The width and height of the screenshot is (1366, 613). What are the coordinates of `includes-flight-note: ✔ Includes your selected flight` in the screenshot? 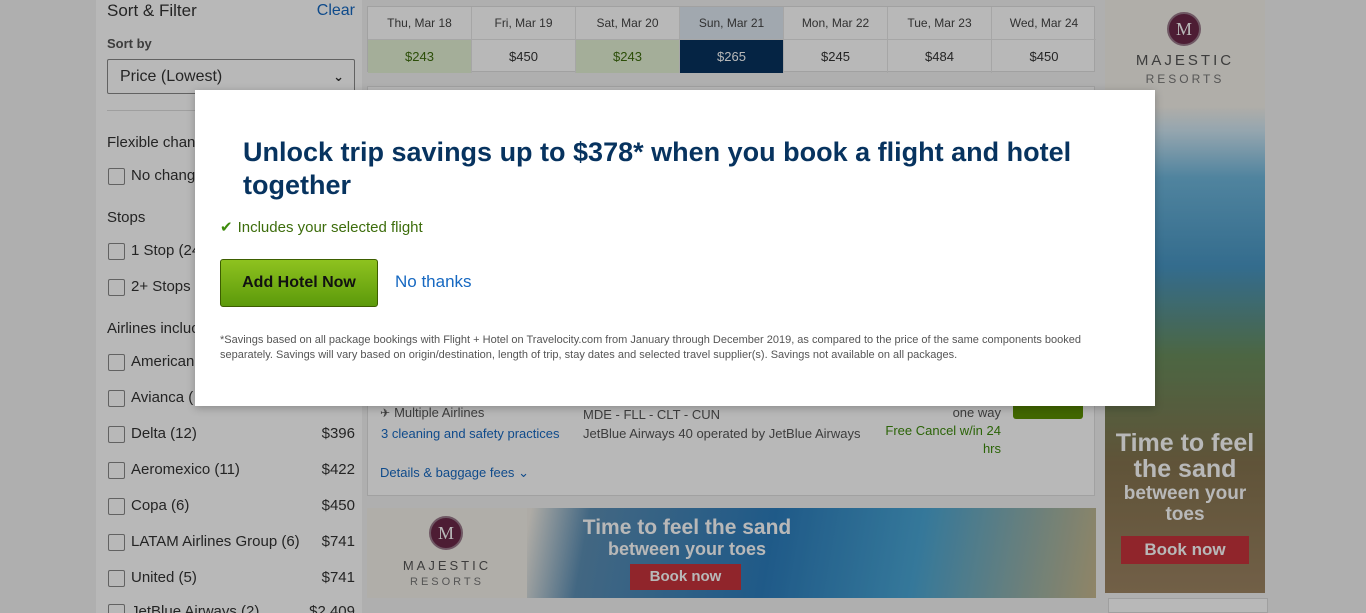 It's located at (321, 227).